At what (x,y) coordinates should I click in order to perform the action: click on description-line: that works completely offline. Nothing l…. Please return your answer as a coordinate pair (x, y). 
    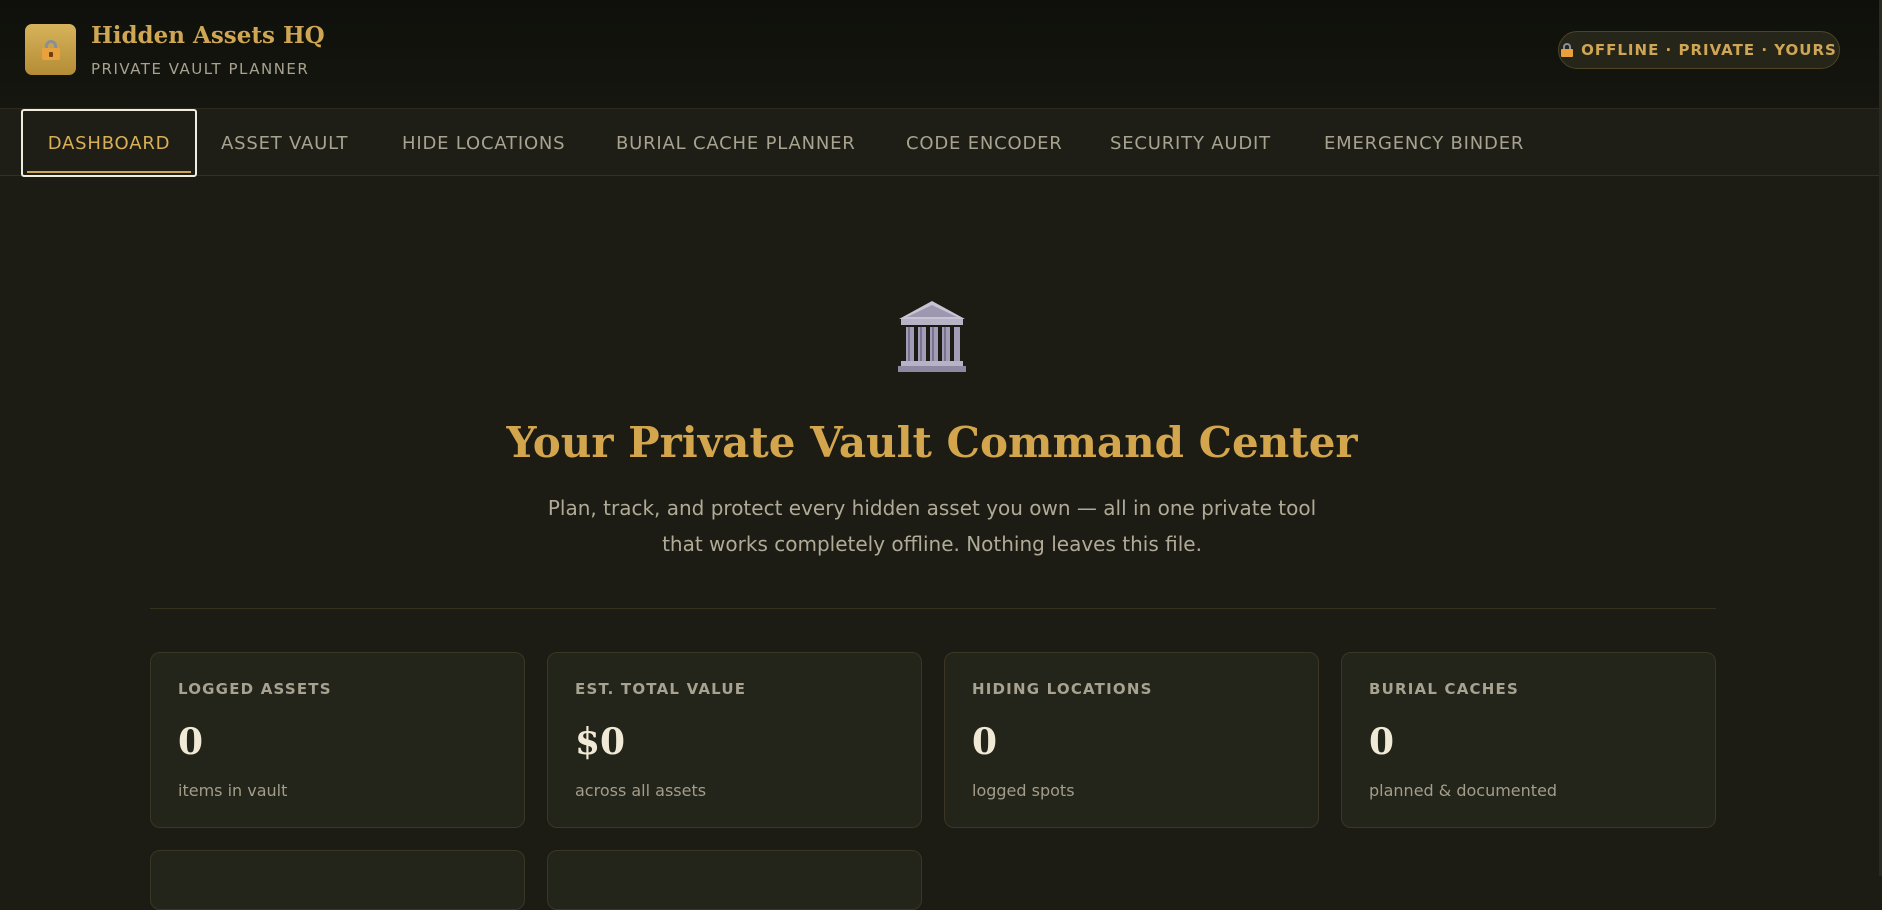
    Looking at the image, I should click on (932, 544).